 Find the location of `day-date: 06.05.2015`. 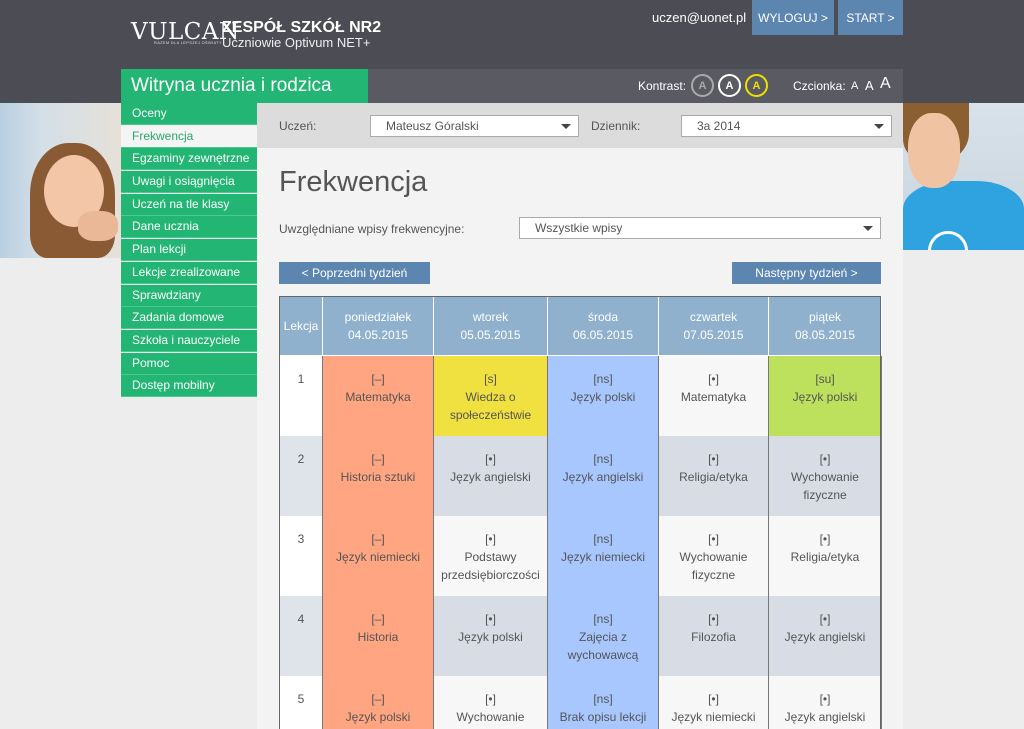

day-date: 06.05.2015 is located at coordinates (603, 335).